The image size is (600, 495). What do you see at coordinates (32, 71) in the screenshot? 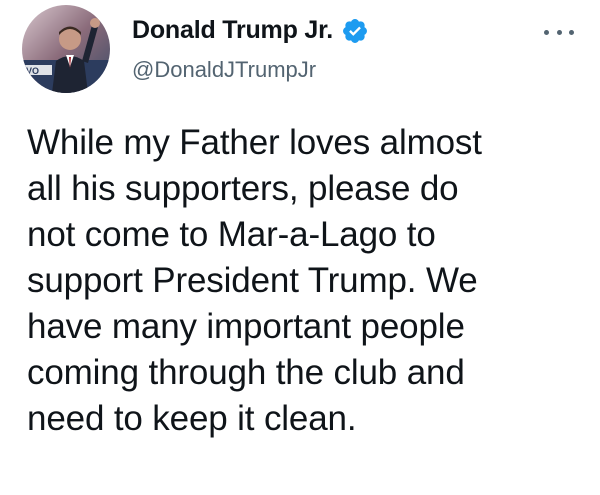
I see `svg-text: VO` at bounding box center [32, 71].